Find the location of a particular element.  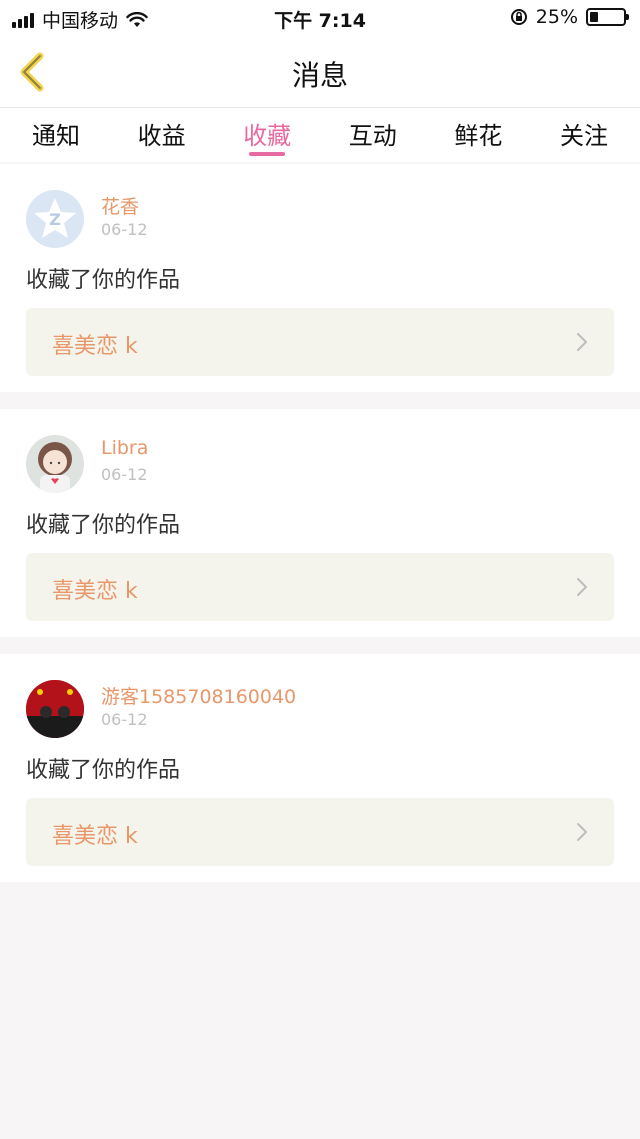

tab-flowers: 鲜花 is located at coordinates (478, 135).